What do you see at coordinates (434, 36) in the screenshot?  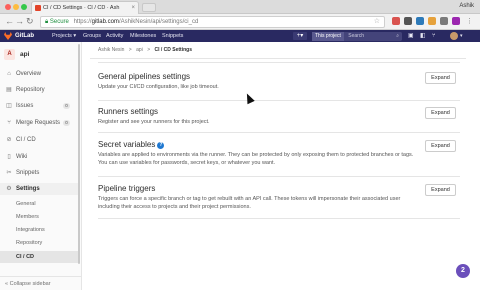 I see `merge-requests-nav-icon: ⑂` at bounding box center [434, 36].